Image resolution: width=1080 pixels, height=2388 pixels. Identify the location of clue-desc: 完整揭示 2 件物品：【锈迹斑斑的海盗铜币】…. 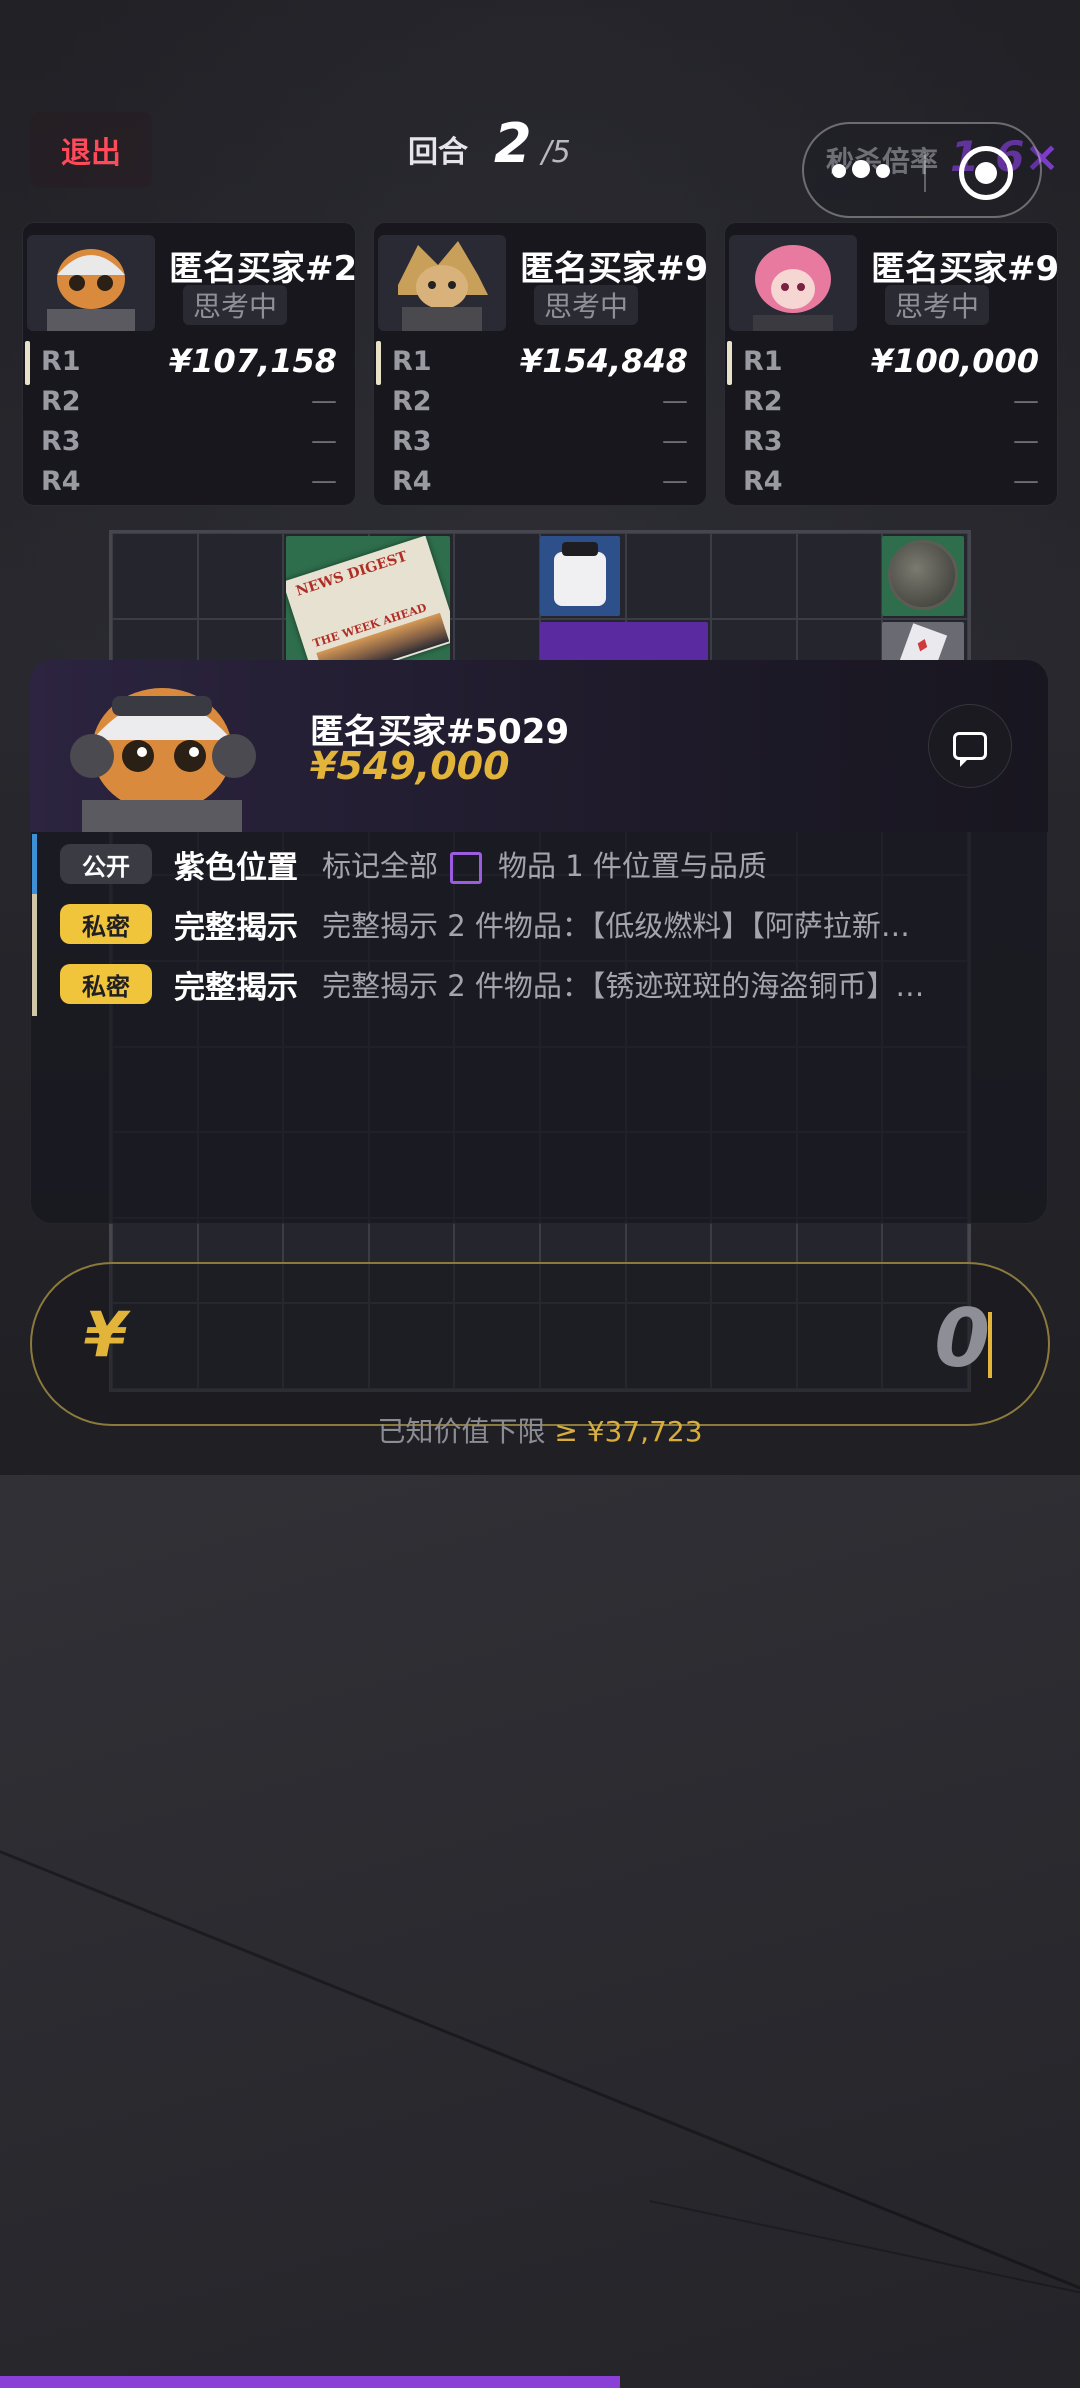
(623, 986).